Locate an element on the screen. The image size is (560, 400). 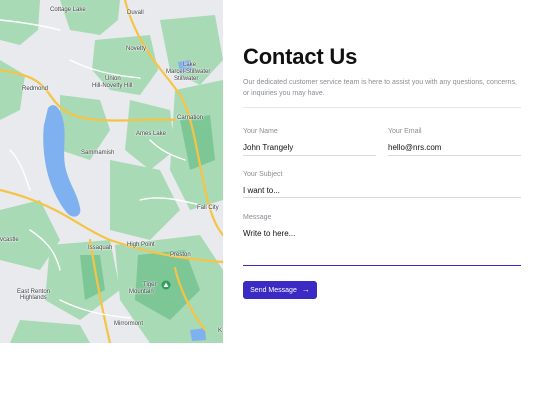
map-label-sammamish: Sammamish is located at coordinates (98, 153).